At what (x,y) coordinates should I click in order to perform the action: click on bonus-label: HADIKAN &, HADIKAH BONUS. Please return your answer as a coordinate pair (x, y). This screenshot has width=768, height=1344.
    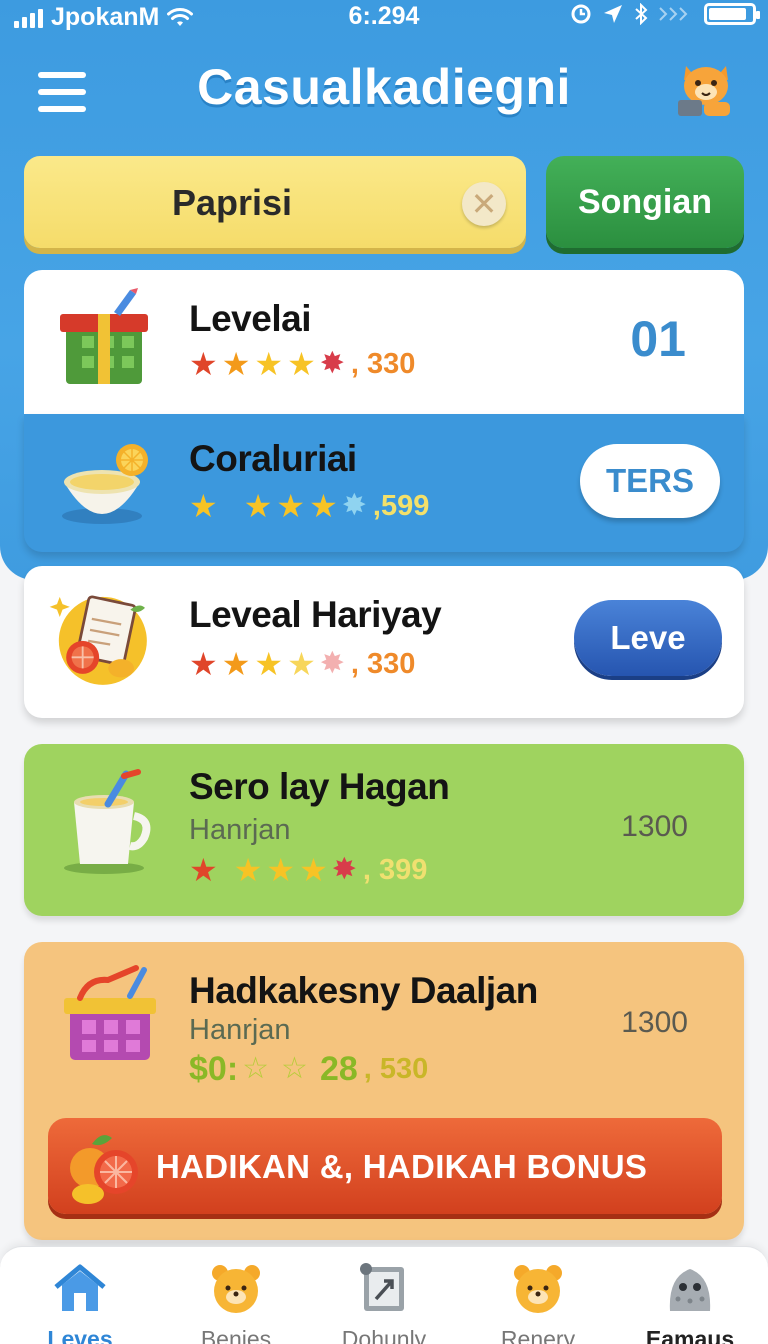
    Looking at the image, I should click on (402, 1166).